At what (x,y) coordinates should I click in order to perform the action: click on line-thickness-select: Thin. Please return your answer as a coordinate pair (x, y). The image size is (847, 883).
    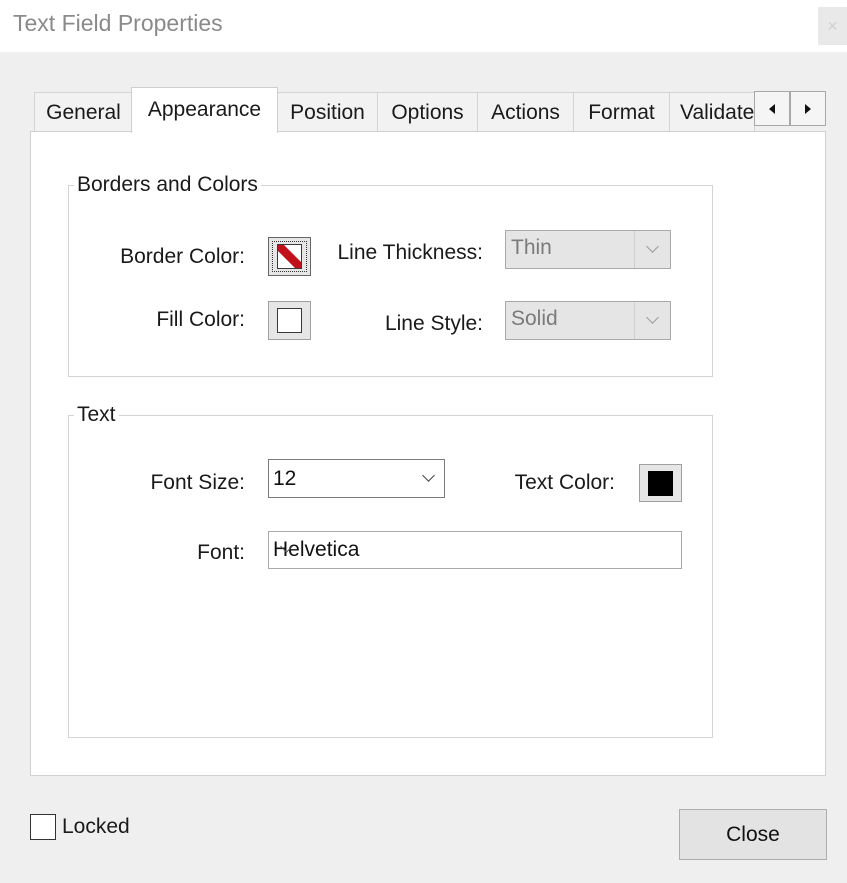
    Looking at the image, I should click on (588, 249).